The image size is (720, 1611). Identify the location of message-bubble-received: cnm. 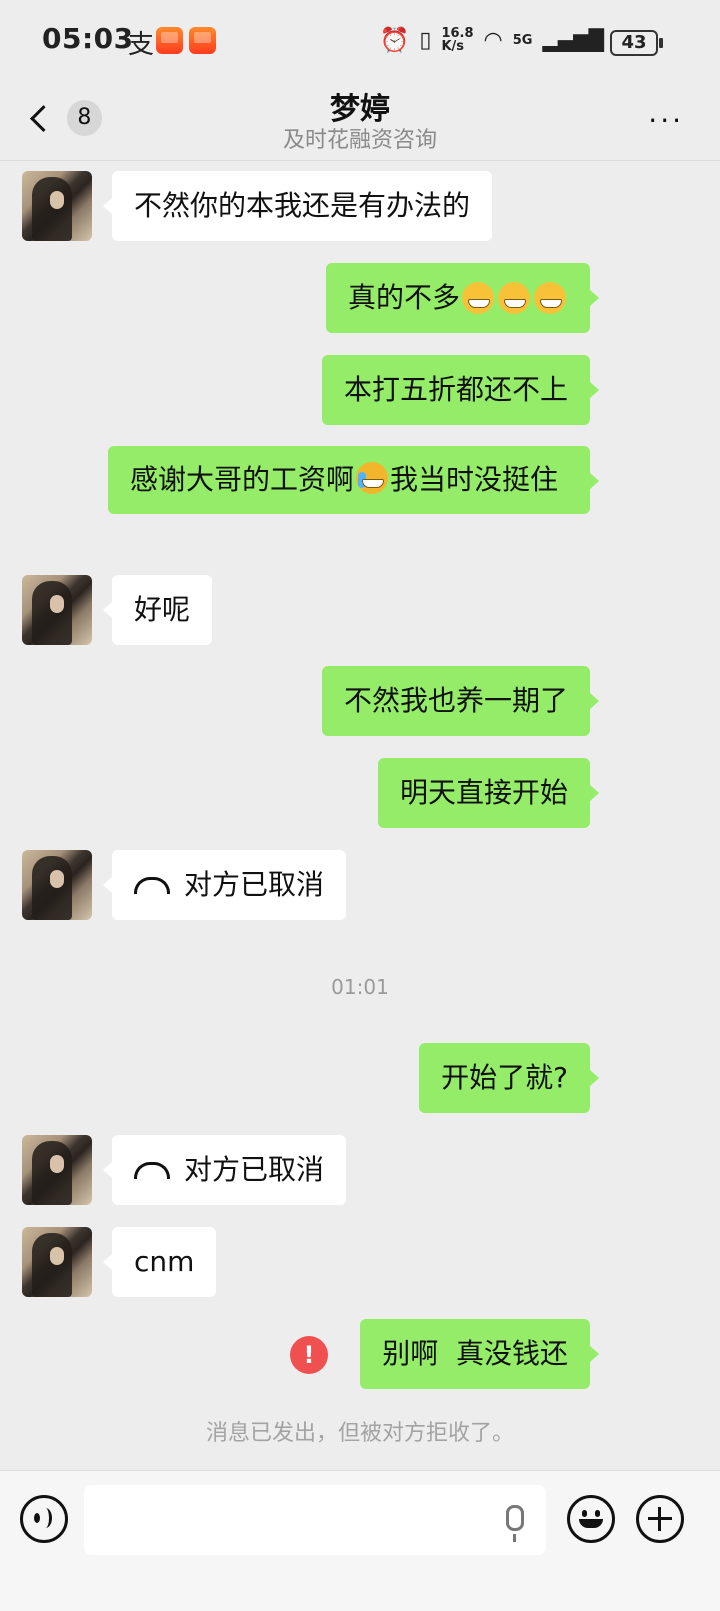
(159, 1262).